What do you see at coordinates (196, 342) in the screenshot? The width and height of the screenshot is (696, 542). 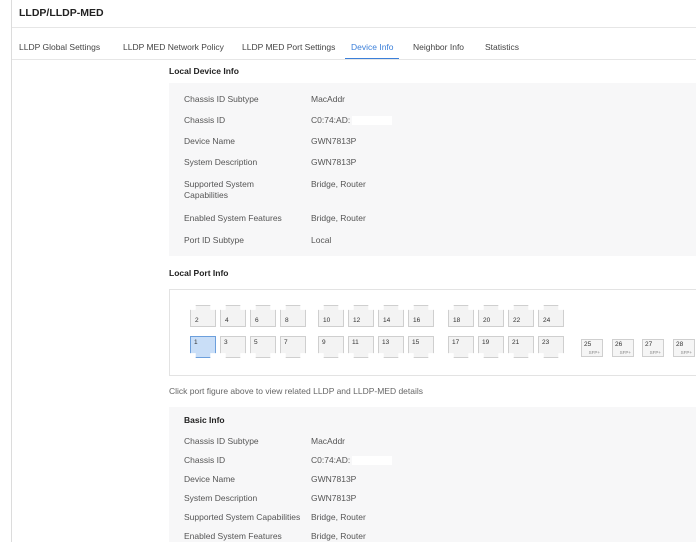 I see `port-number-label: 1` at bounding box center [196, 342].